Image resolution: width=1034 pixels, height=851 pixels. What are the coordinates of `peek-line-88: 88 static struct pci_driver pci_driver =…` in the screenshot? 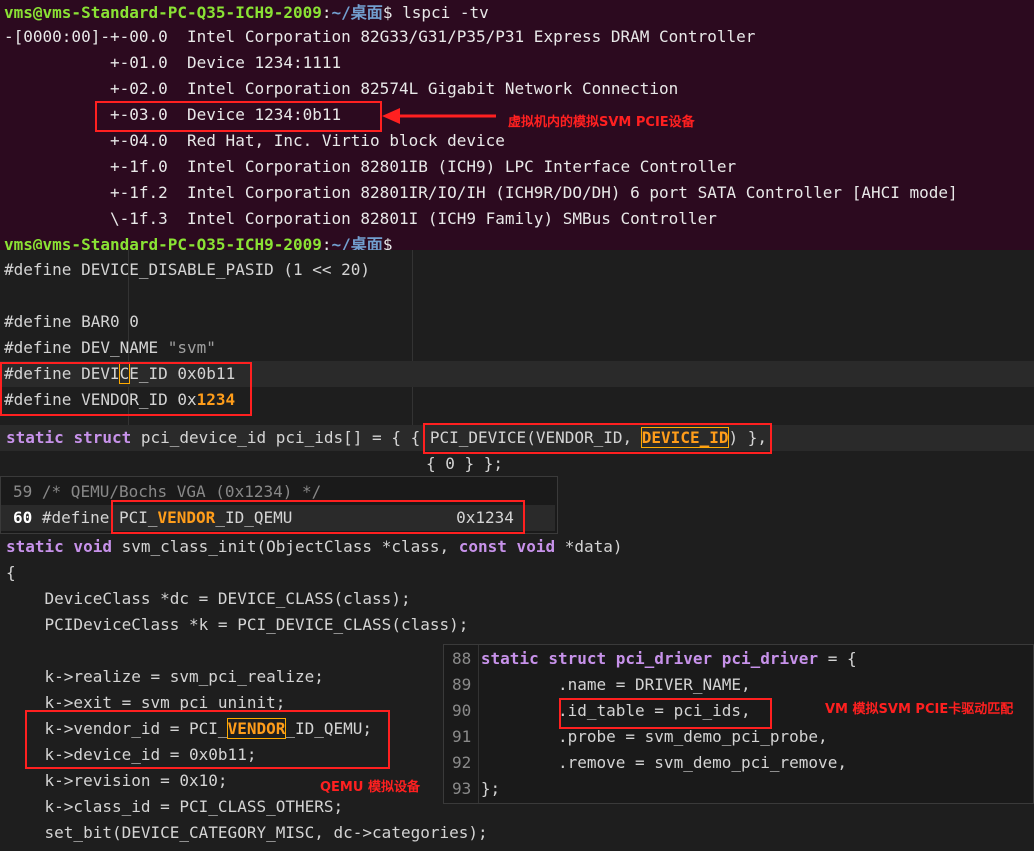 It's located at (654, 659).